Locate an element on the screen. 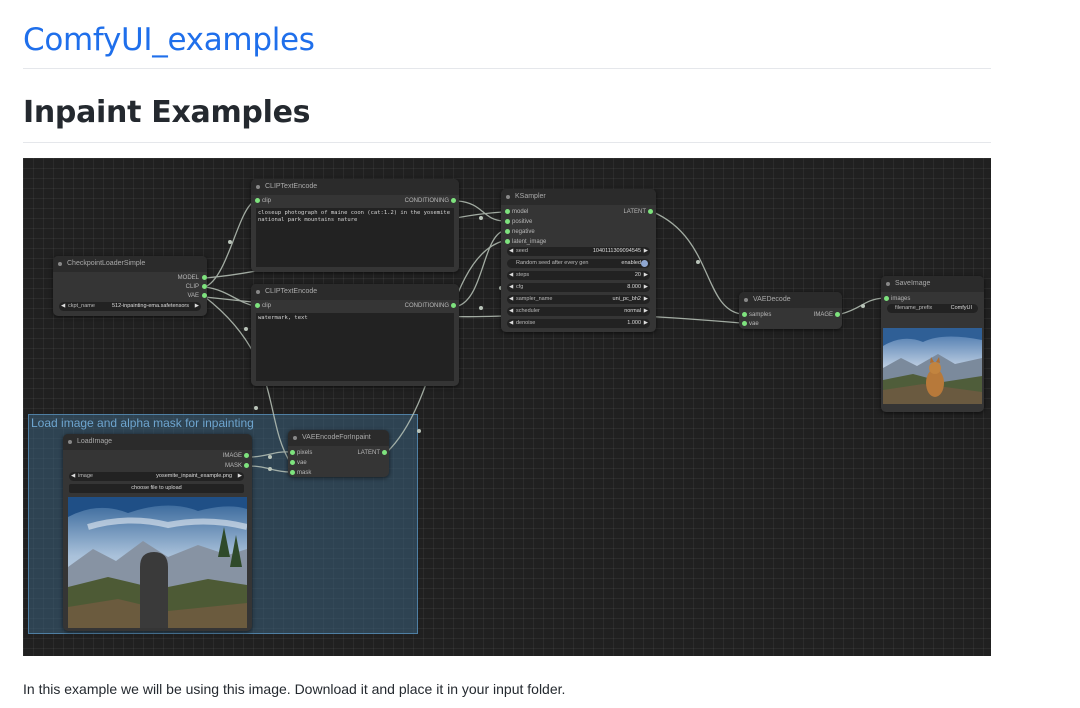  output-vae-label: VAE is located at coordinates (193, 296).